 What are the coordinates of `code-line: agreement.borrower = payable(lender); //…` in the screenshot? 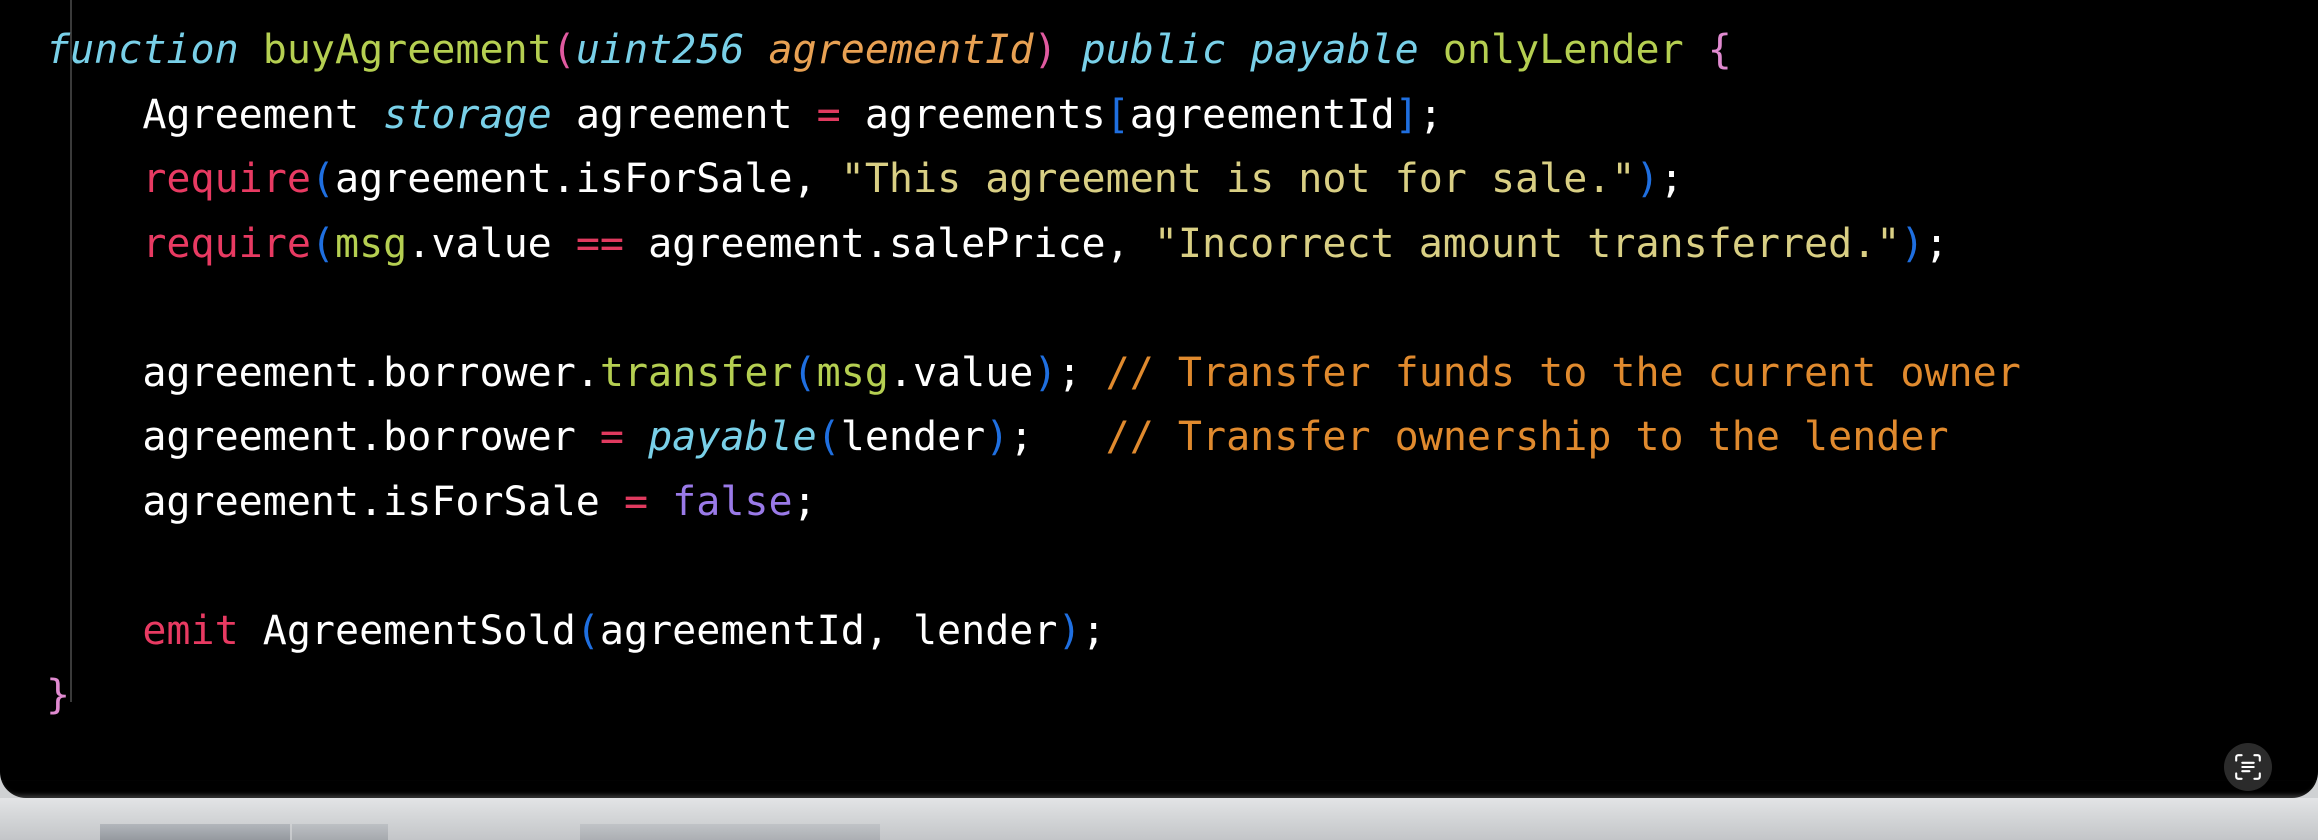 It's located at (1010, 437).